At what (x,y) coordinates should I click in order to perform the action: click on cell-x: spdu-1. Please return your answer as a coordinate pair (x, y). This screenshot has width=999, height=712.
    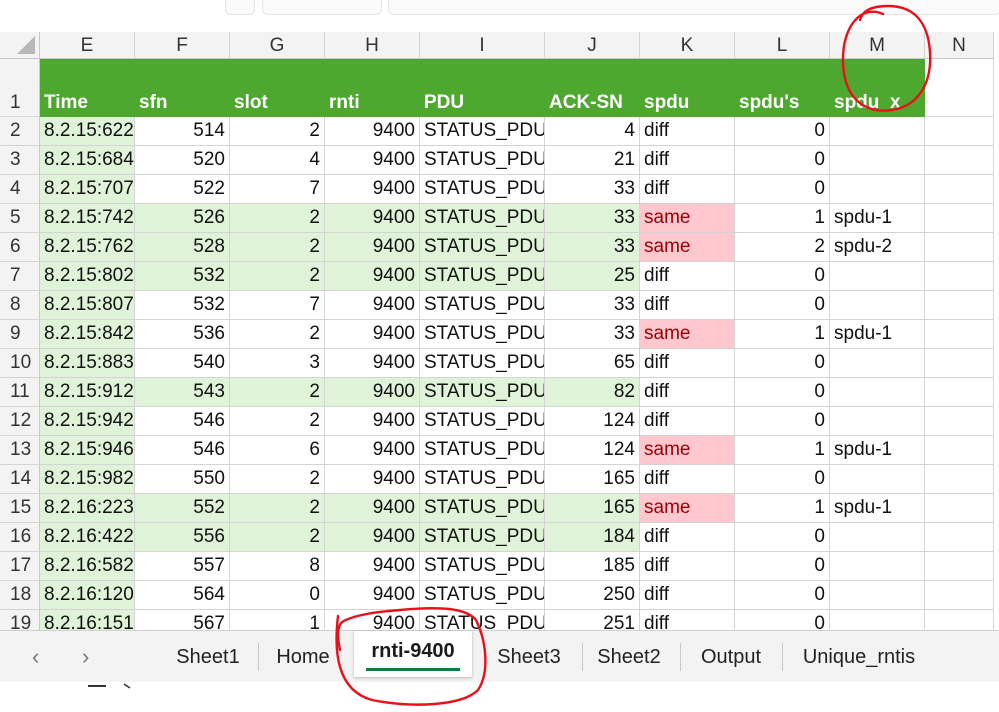
    Looking at the image, I should click on (877, 508).